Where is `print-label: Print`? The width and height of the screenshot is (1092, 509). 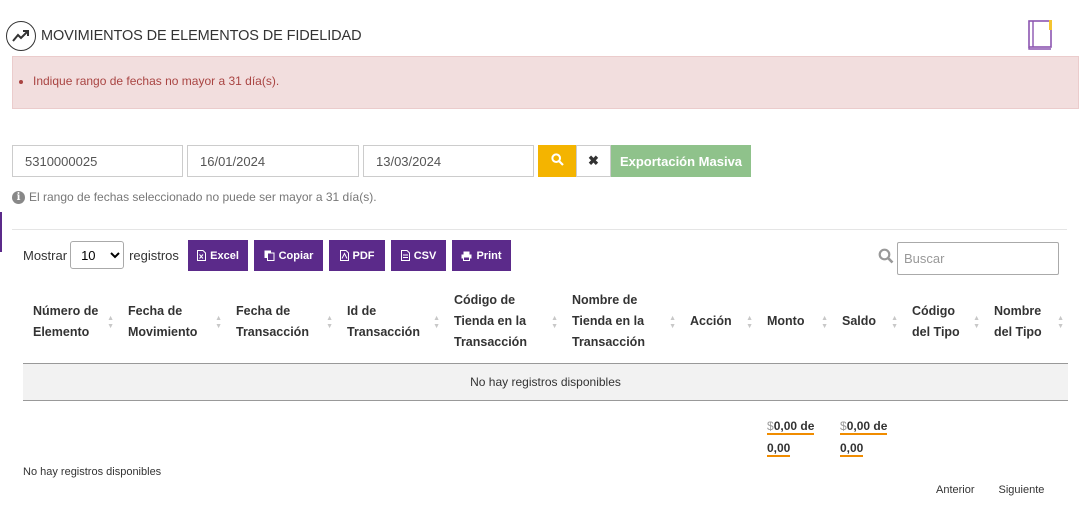 print-label: Print is located at coordinates (489, 255).